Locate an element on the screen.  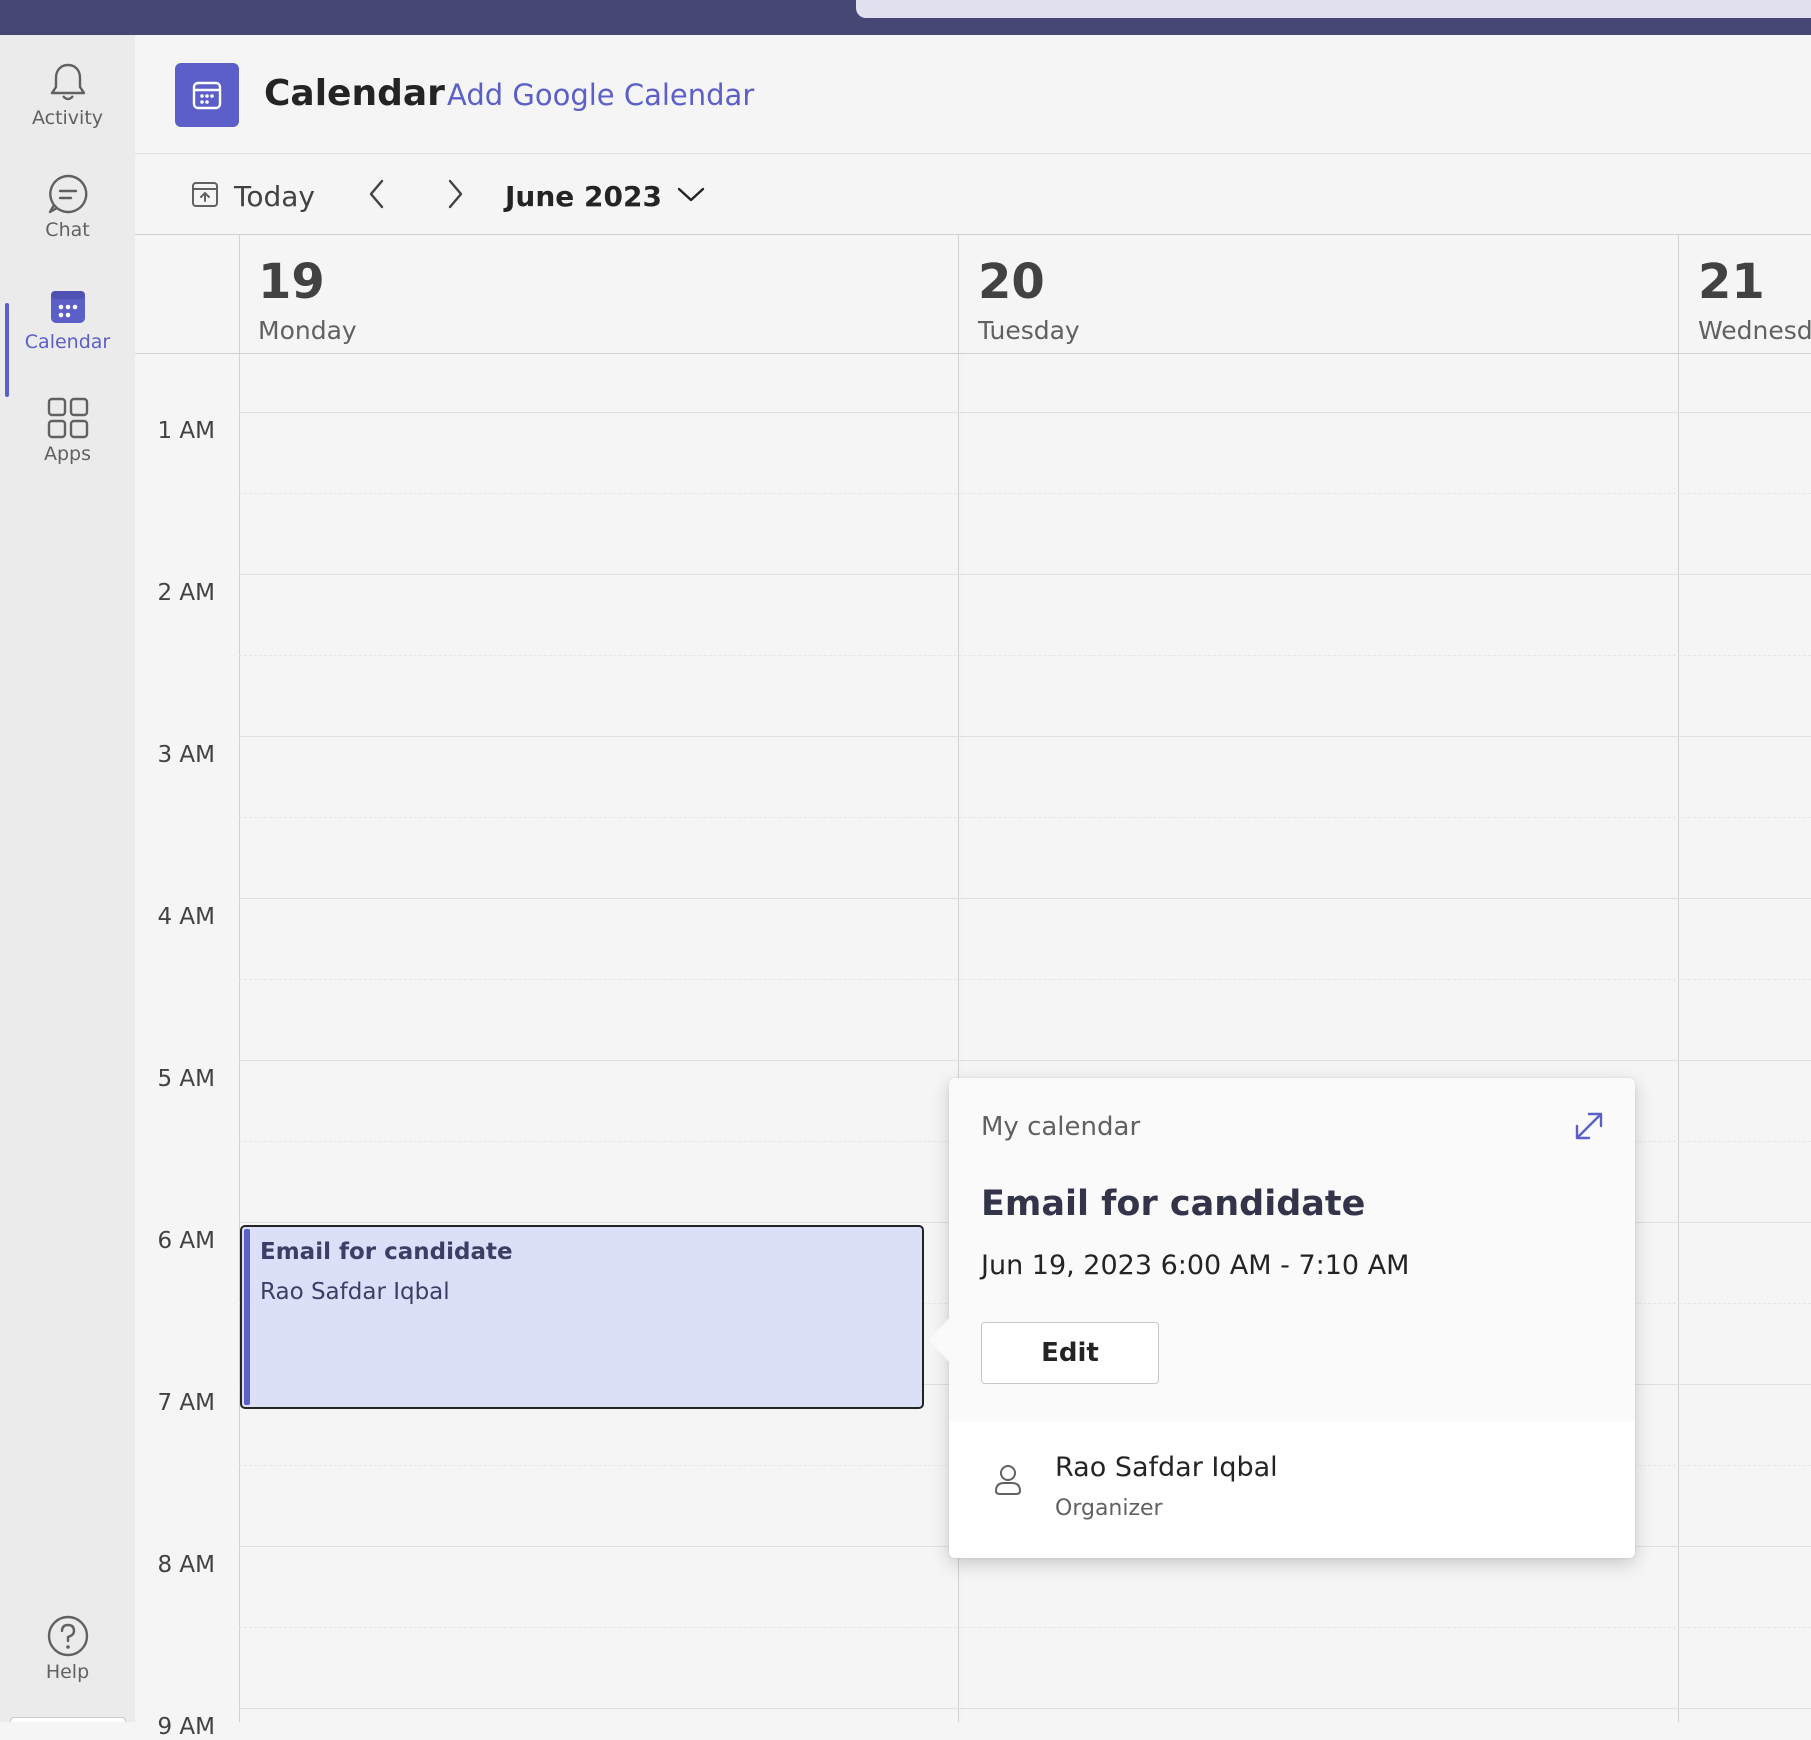
today-label: Today is located at coordinates (274, 196).